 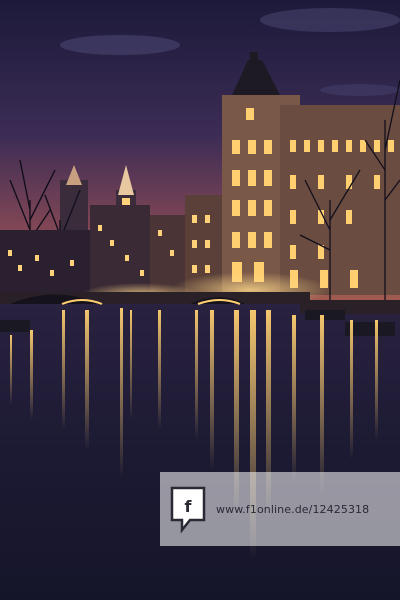 I want to click on f1online-logo-icon: f, so click(x=188, y=510).